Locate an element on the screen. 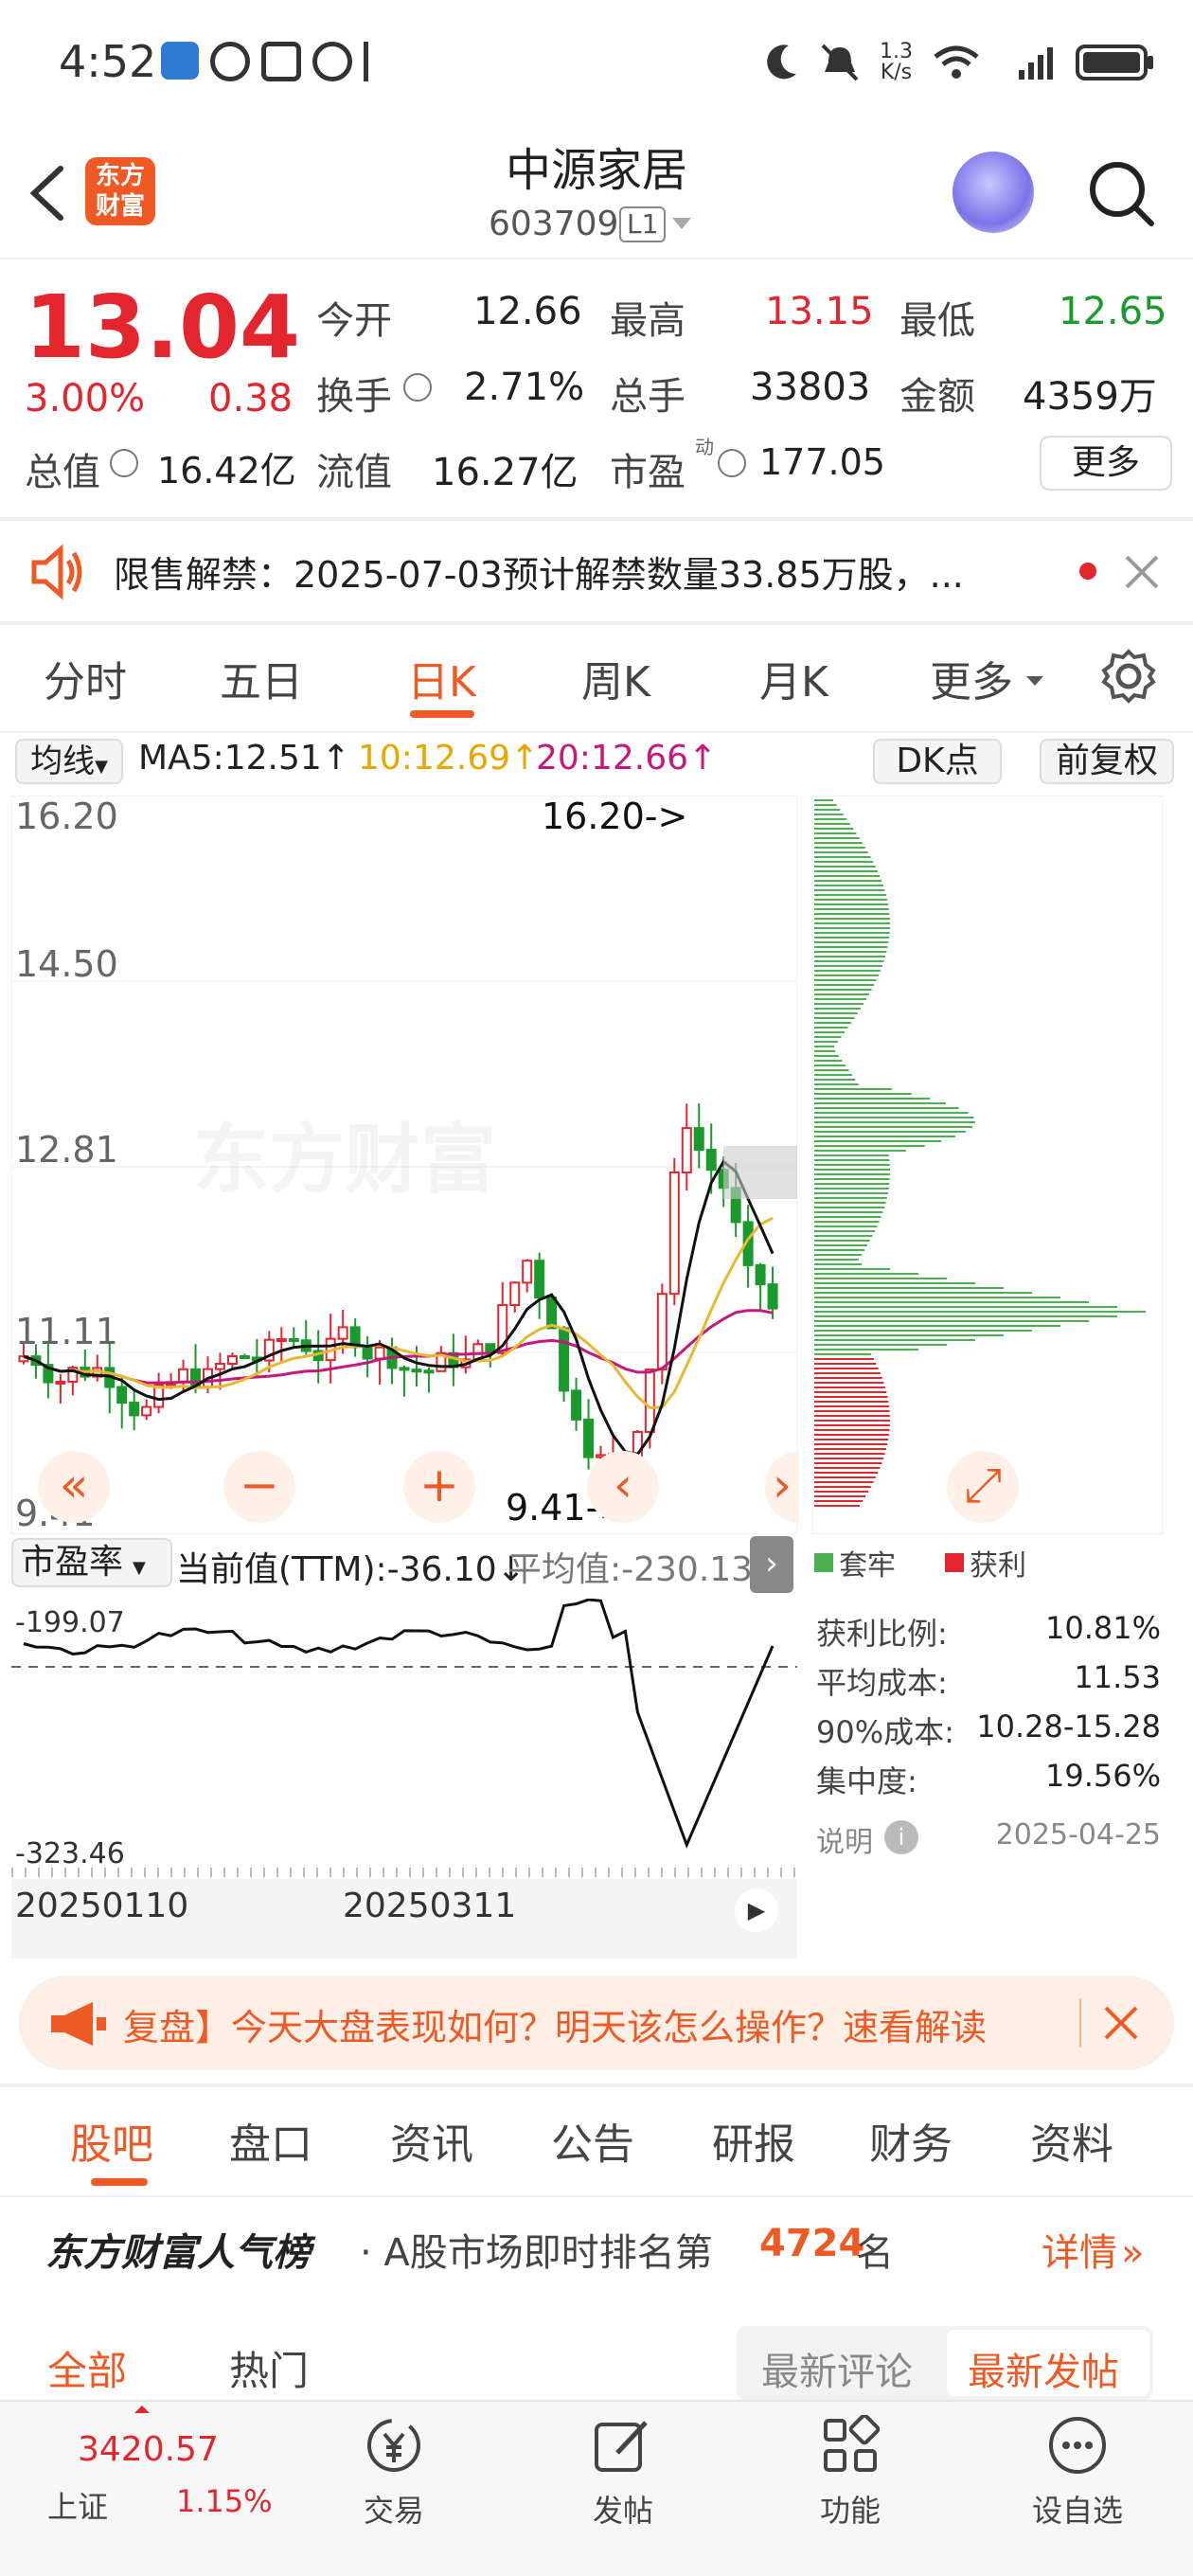 Image resolution: width=1193 pixels, height=2576 pixels. ma-select: 均线▼ is located at coordinates (69, 761).